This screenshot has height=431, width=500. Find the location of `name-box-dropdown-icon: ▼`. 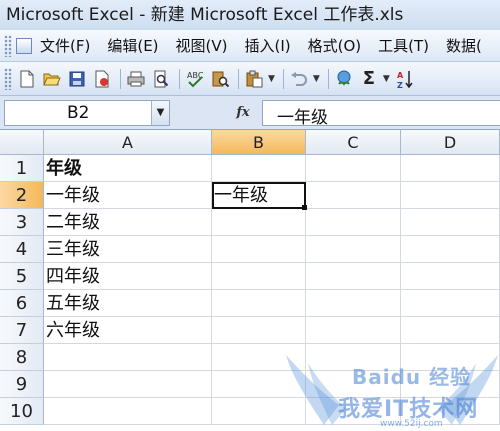

name-box-dropdown-icon: ▼ is located at coordinates (160, 113).